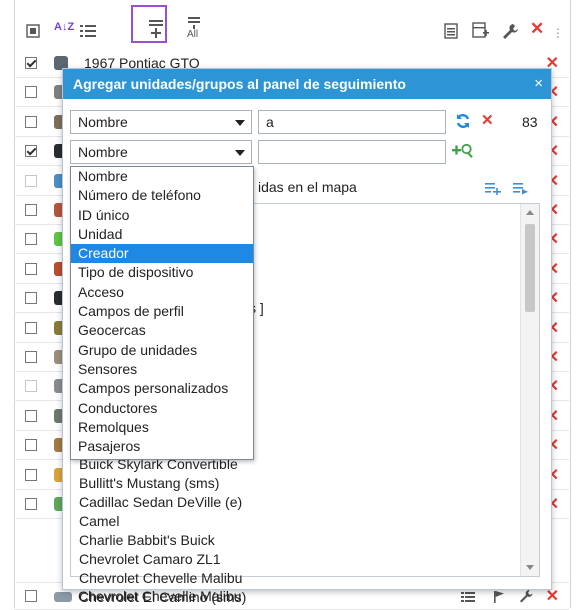  What do you see at coordinates (530, 268) in the screenshot?
I see `scrollbar-thumb` at bounding box center [530, 268].